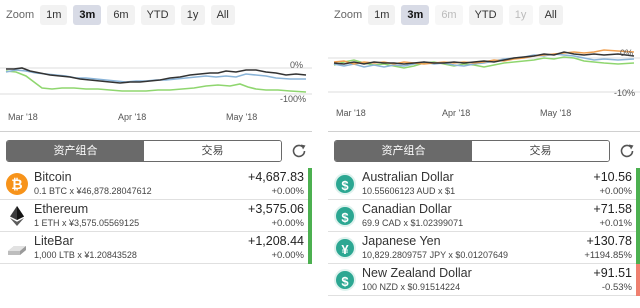  Describe the element at coordinates (616, 223) in the screenshot. I see `asset-change-pct: +0.01%` at that location.